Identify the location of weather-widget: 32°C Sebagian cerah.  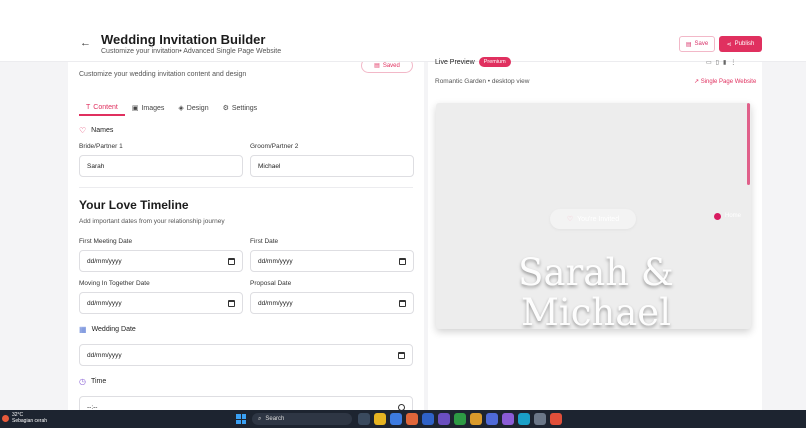
(24, 418).